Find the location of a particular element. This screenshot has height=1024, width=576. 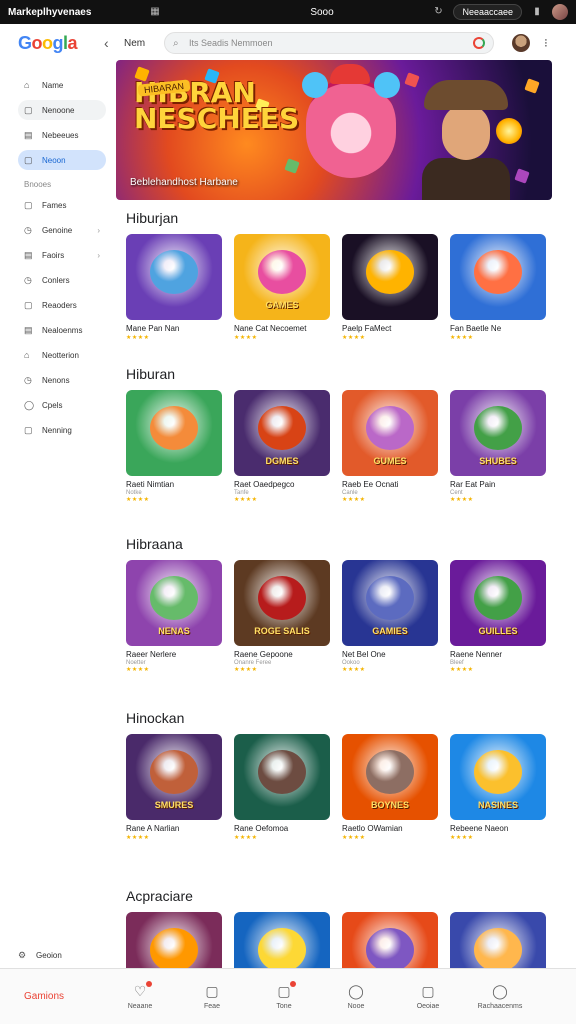

sidebar-item-active: ▢ Neoon is located at coordinates (62, 160).